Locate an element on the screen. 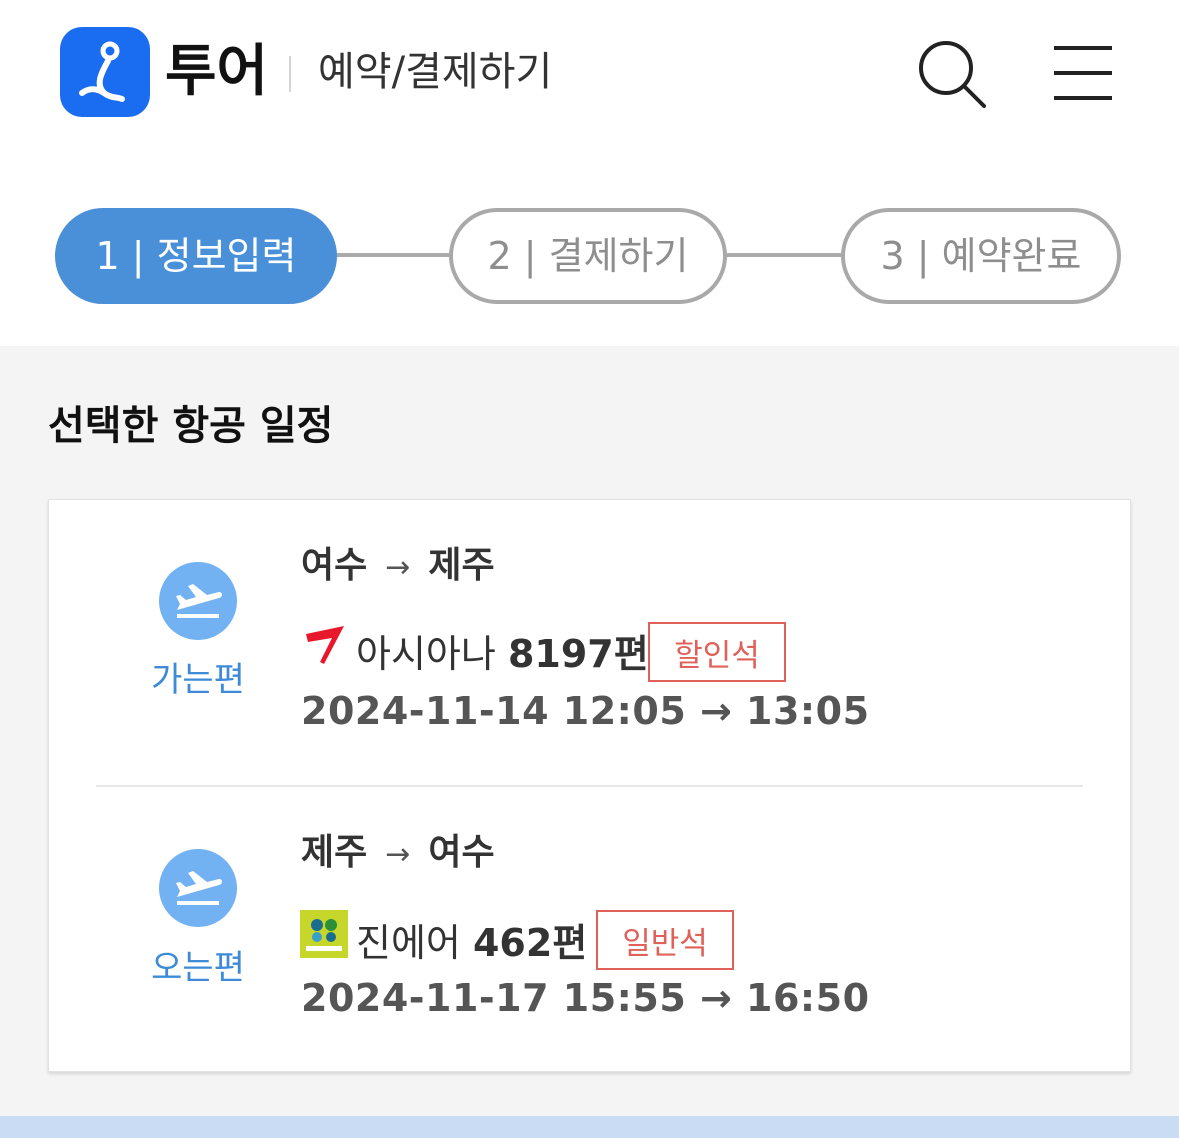 This screenshot has height=1138, width=1179. airline-name: 아시아나 is located at coordinates (426, 654).